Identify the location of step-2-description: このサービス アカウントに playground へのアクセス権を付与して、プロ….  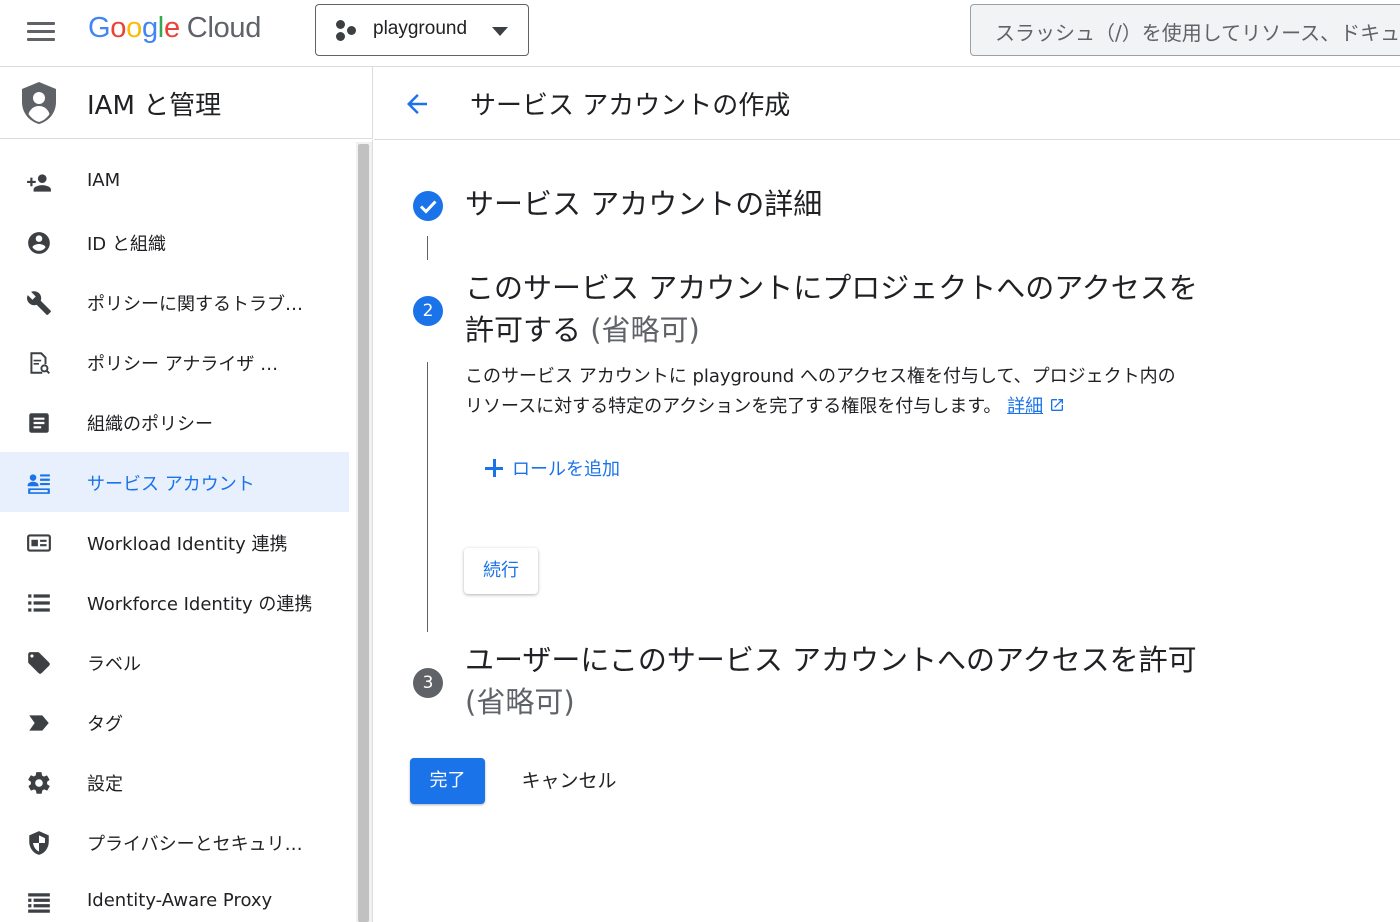
(825, 392).